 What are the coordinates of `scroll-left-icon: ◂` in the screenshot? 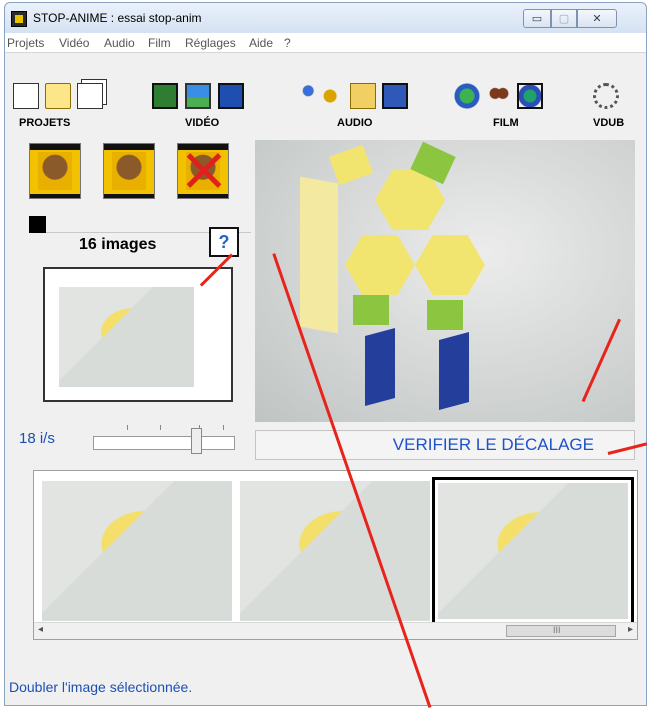 It's located at (40, 629).